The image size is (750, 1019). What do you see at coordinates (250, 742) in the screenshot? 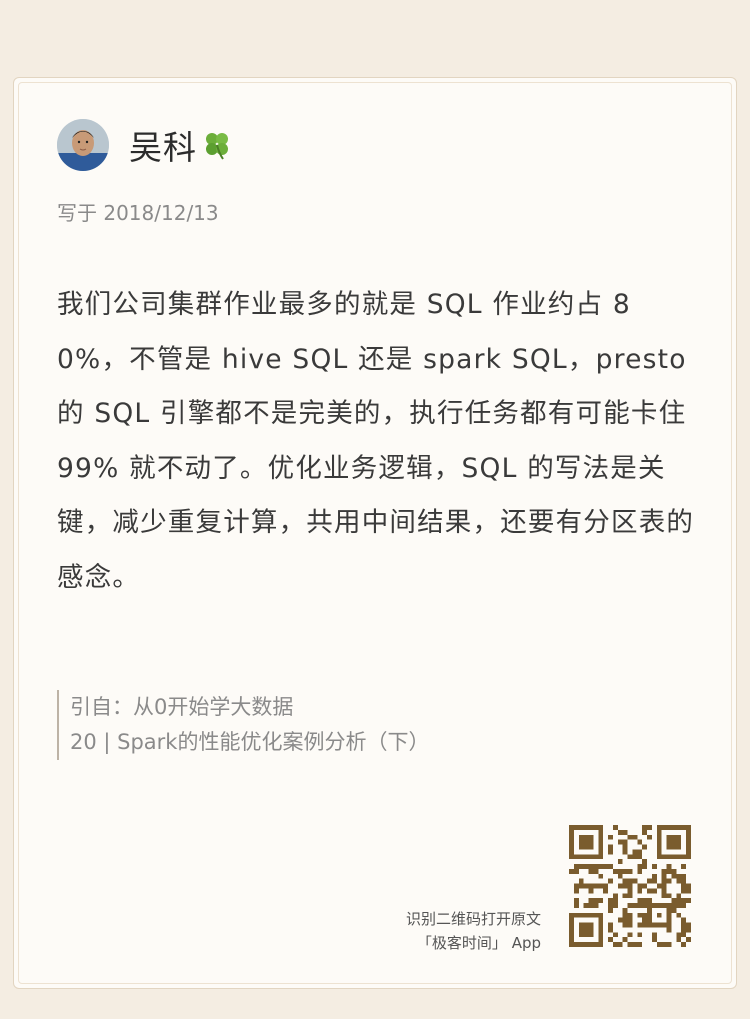
I see `quote-article-title: 20 | Spark的性能优化案例分析（下）` at bounding box center [250, 742].